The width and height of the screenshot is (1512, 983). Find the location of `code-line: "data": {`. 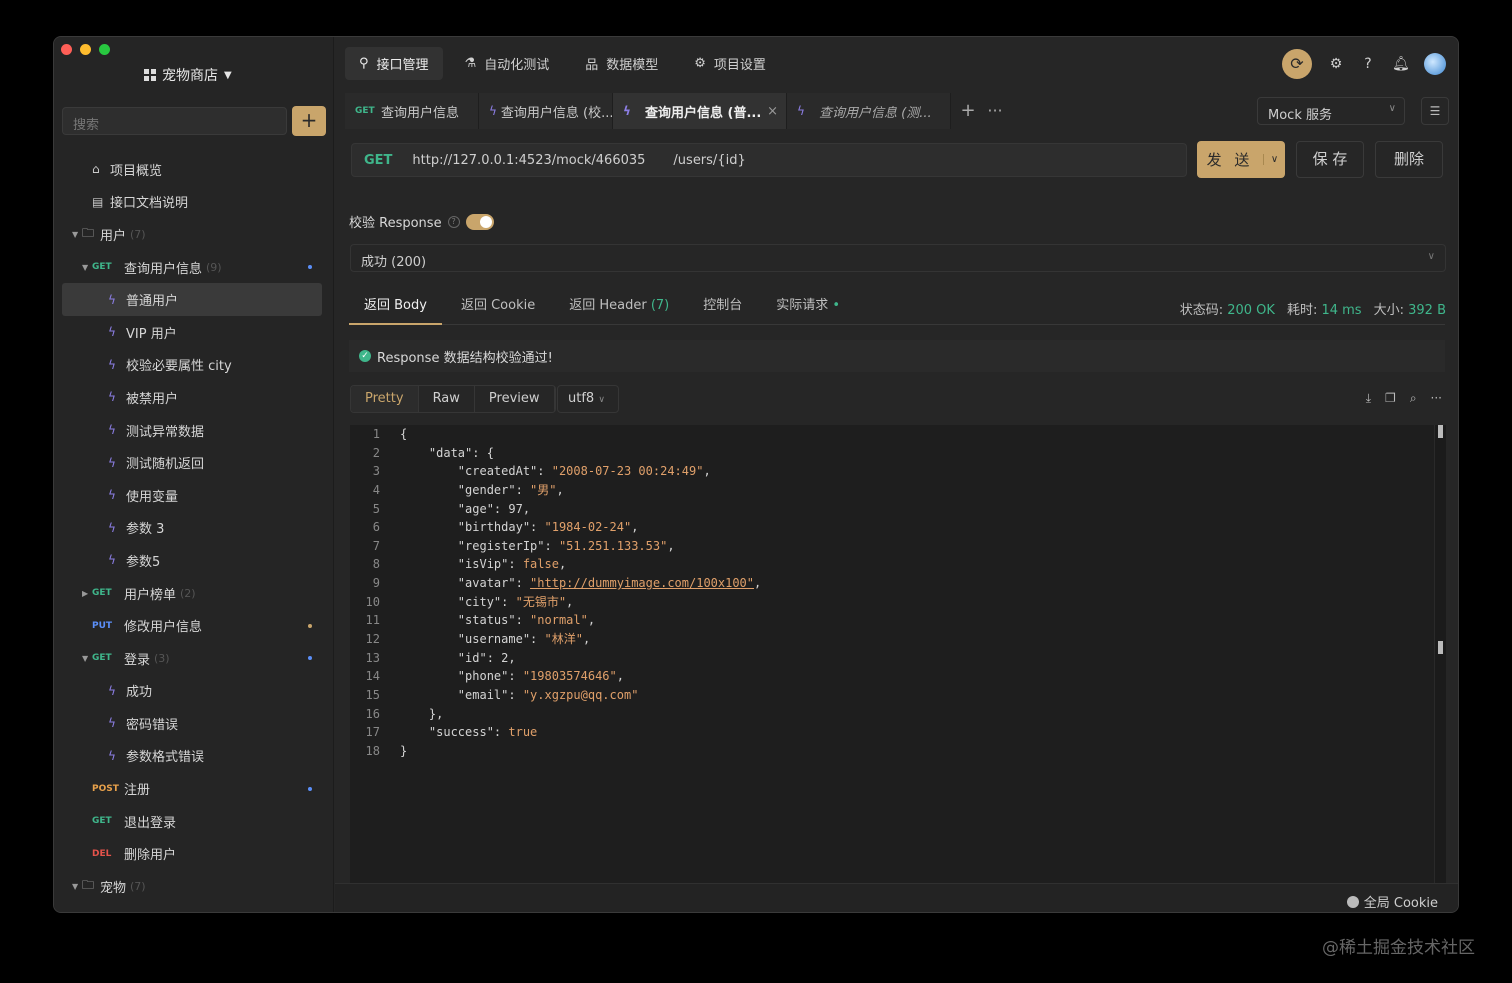

code-line: "data": { is located at coordinates (447, 452).